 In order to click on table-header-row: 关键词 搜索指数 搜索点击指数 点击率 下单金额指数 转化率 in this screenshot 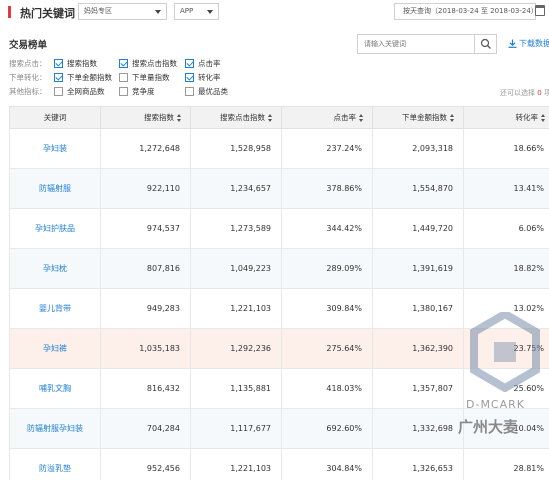, I will do `click(279, 117)`.